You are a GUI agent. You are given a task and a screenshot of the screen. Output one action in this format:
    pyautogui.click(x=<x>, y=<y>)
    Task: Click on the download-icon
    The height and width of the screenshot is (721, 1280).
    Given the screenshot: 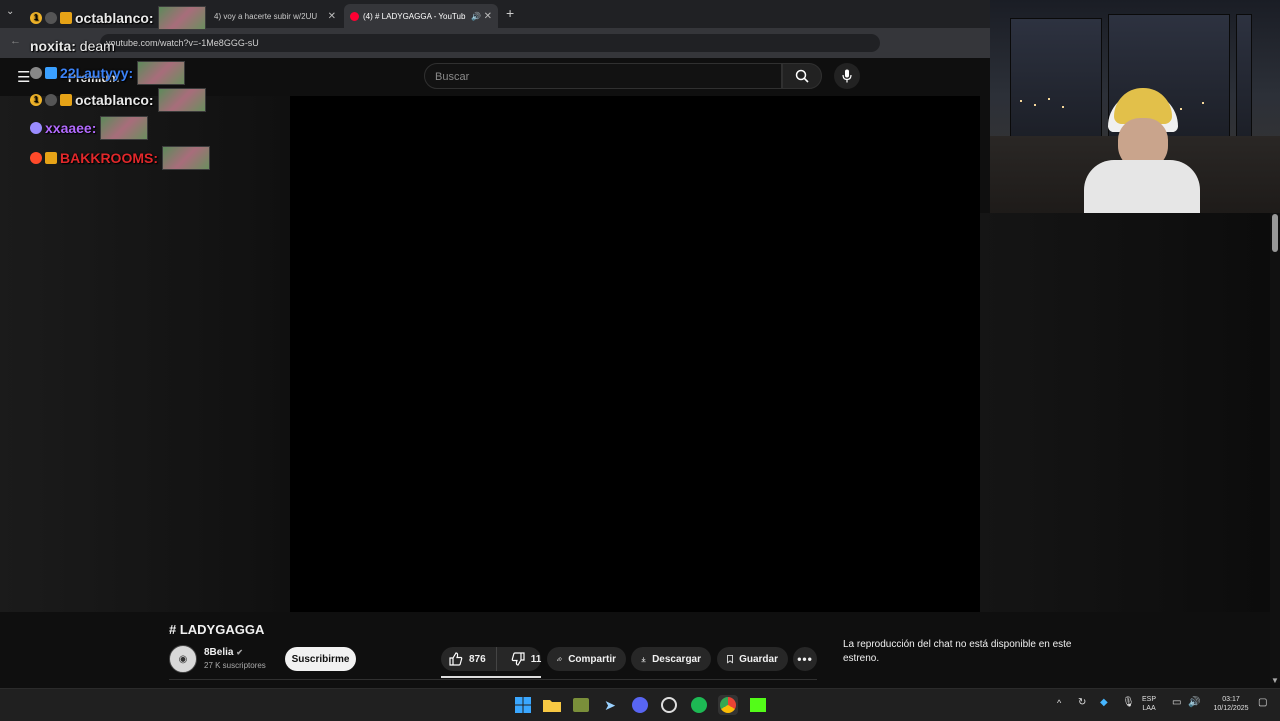 What is the action you would take?
    pyautogui.click(x=643, y=659)
    